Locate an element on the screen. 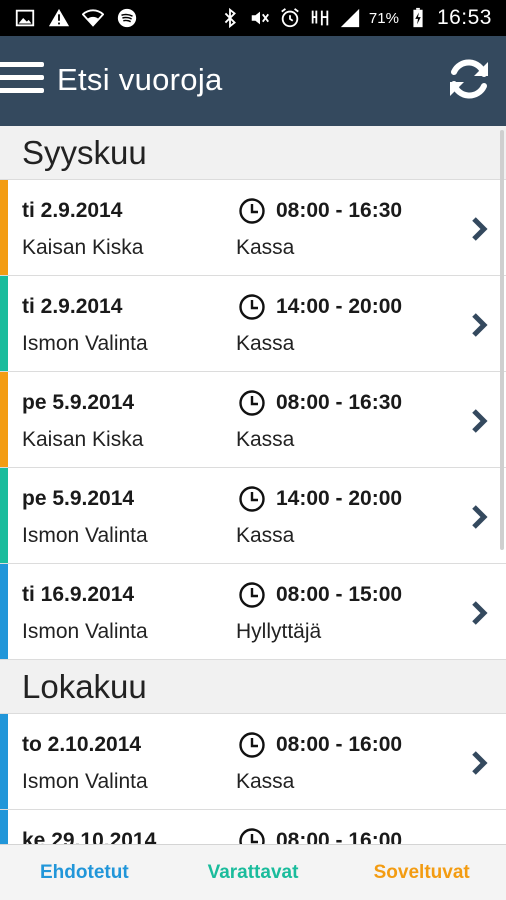 This screenshot has width=506, height=900. battery-icon is located at coordinates (418, 18).